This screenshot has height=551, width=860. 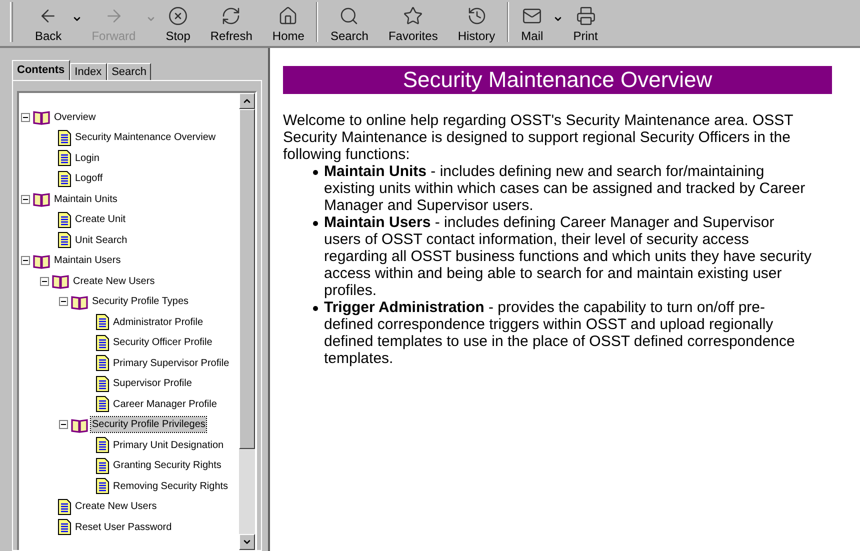 What do you see at coordinates (100, 220) in the screenshot?
I see `tree-item: Create Unit` at bounding box center [100, 220].